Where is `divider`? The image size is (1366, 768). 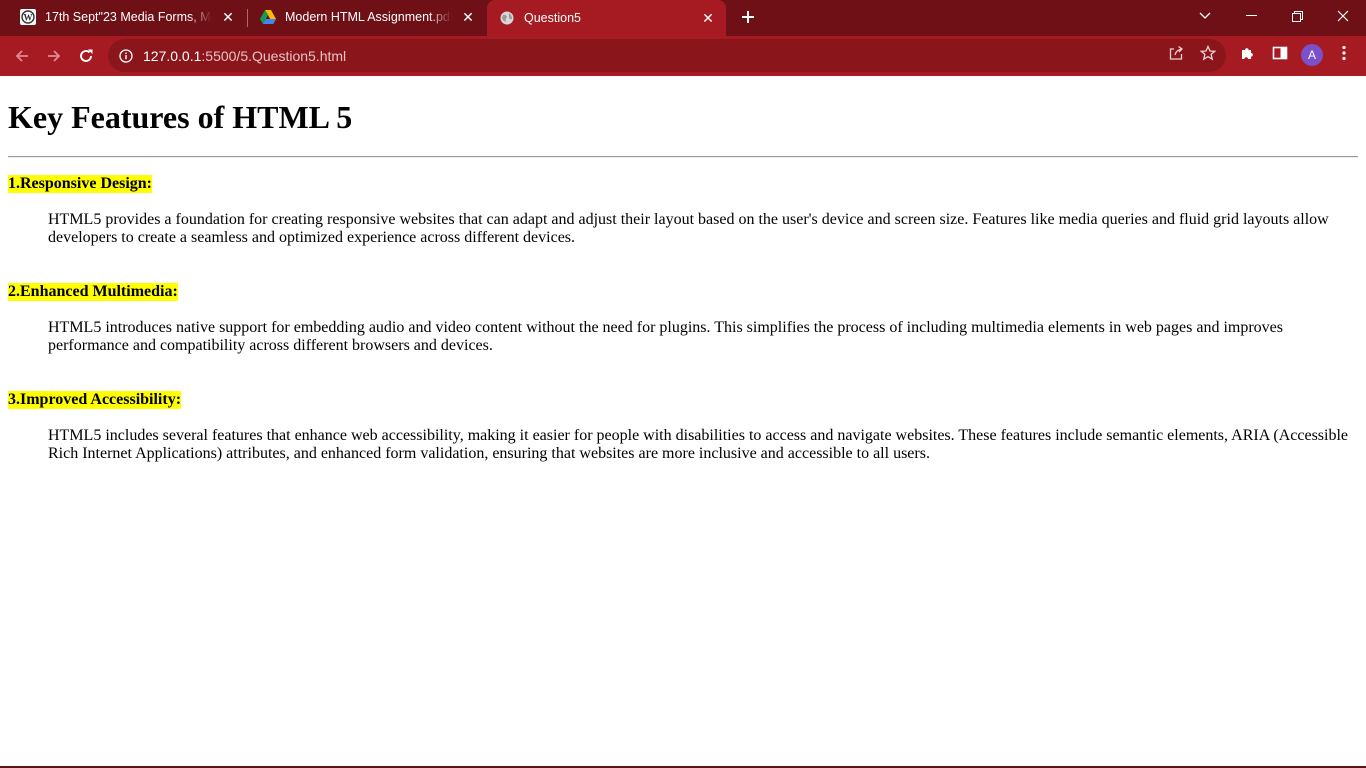 divider is located at coordinates (683, 157).